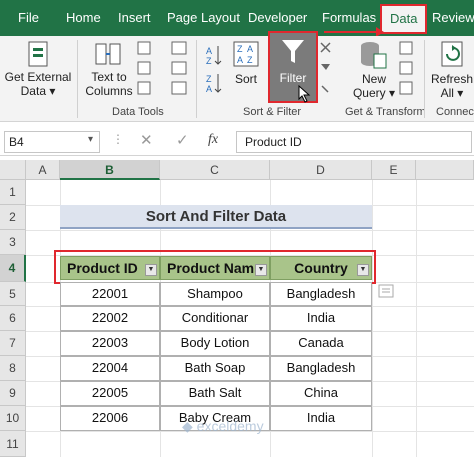 This screenshot has height=457, width=474. Describe the element at coordinates (385, 112) in the screenshot. I see `group-label-get-transform: Get & Transform` at that location.